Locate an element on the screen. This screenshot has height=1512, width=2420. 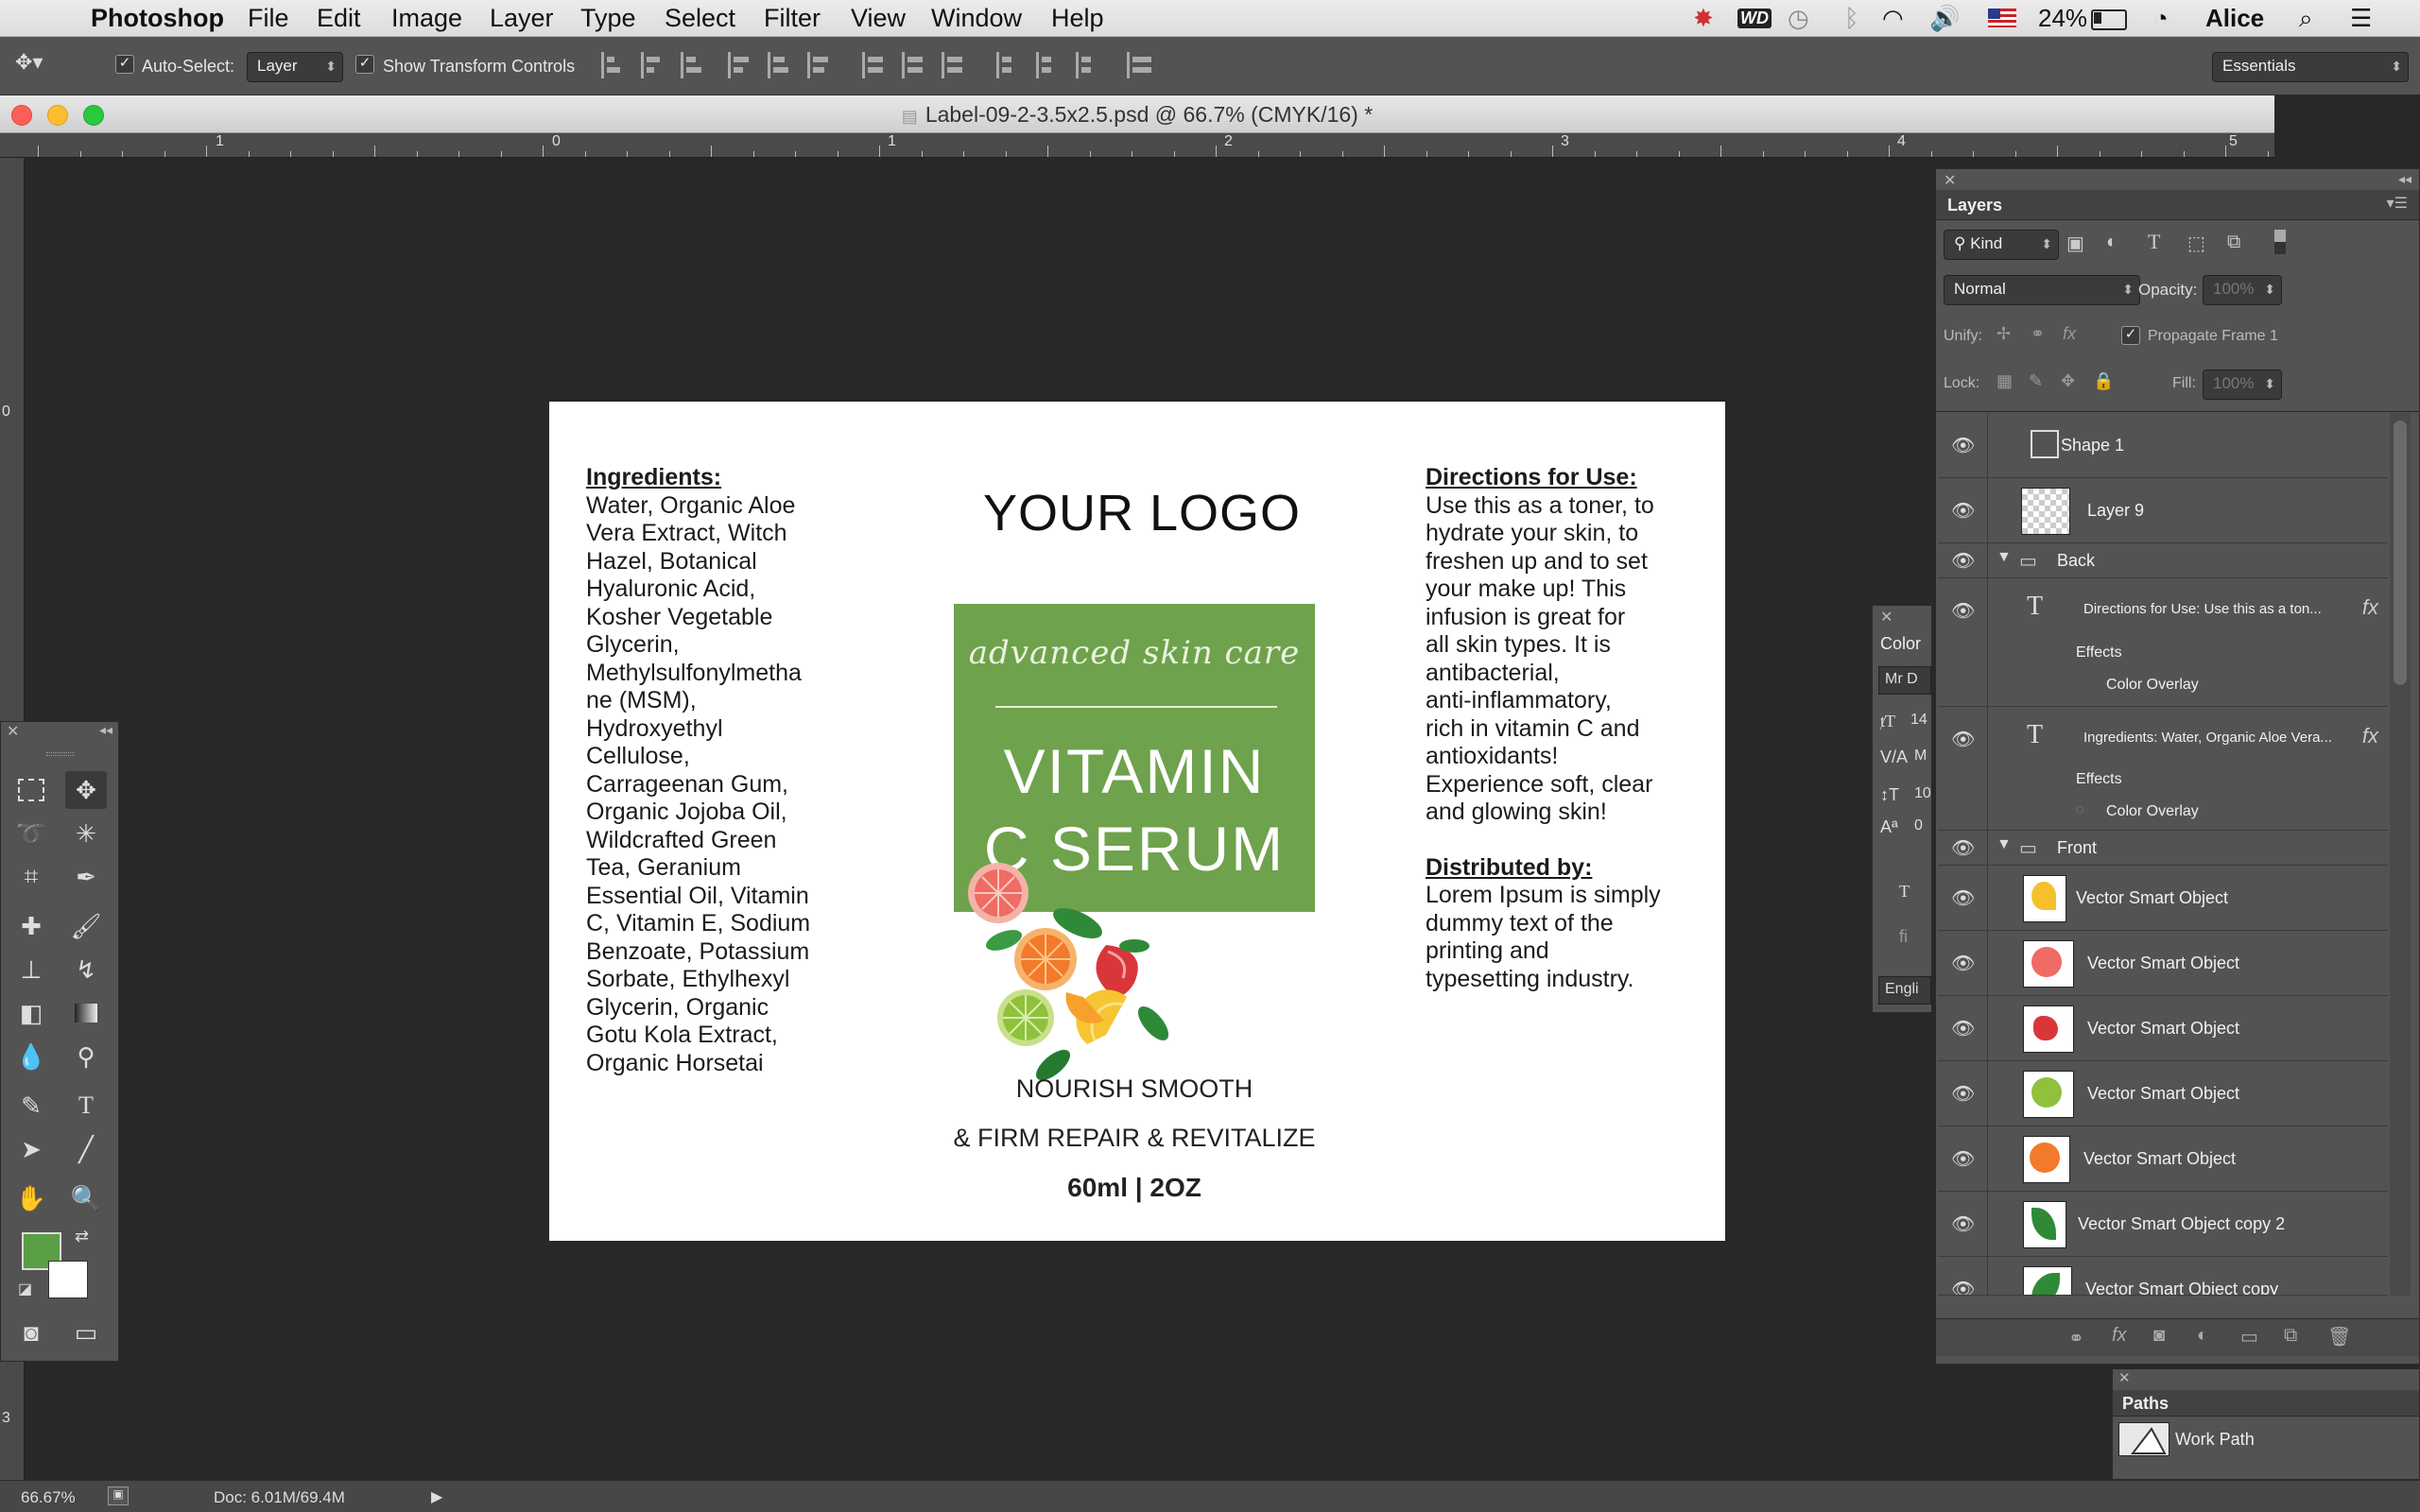
document-info-icon: ▣ is located at coordinates (119, 1495).